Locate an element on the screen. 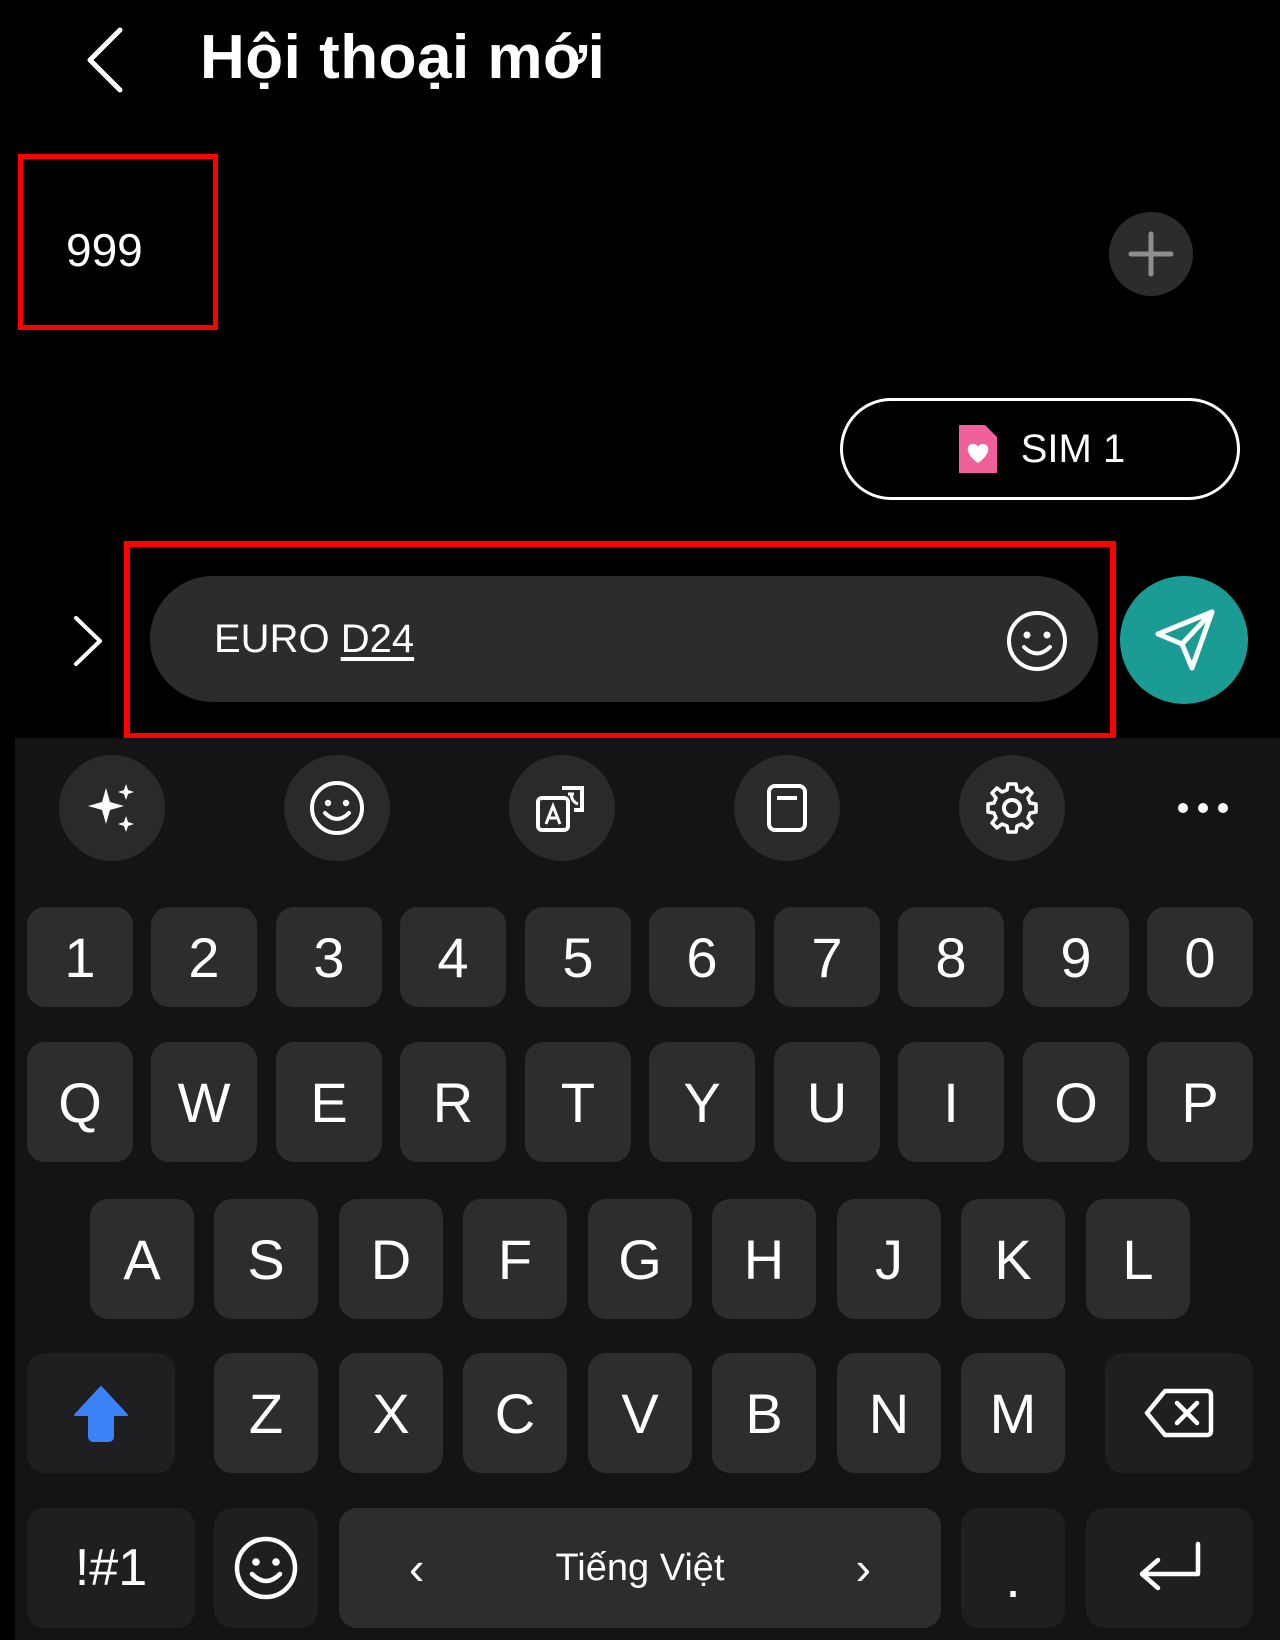 This screenshot has height=1640, width=1280. key-6: 6 is located at coordinates (702, 957).